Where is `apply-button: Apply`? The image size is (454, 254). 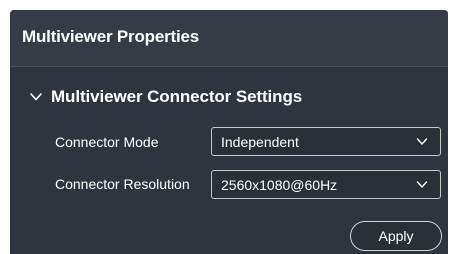
apply-button: Apply is located at coordinates (396, 236).